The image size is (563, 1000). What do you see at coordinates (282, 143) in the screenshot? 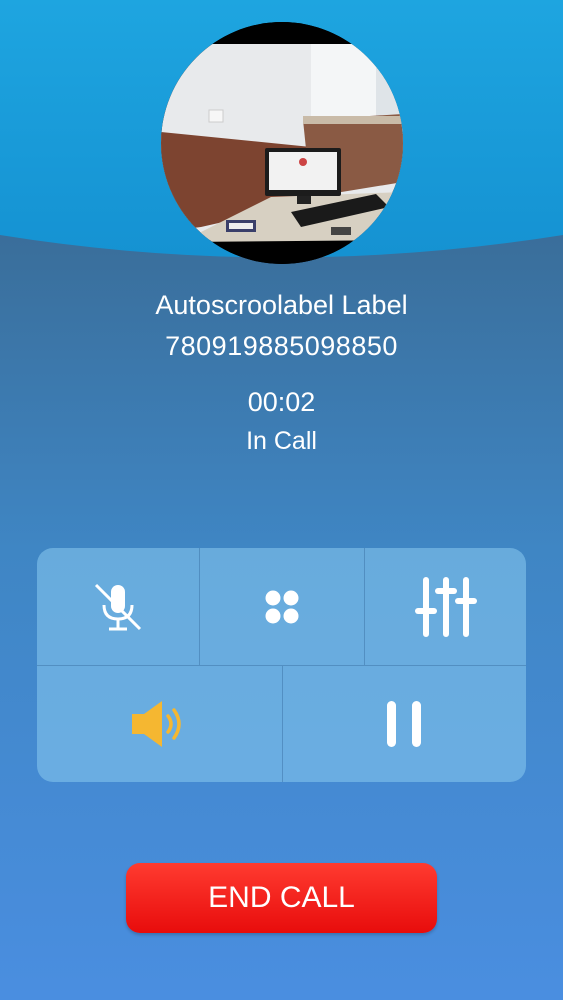
I see `caller-avatar` at bounding box center [282, 143].